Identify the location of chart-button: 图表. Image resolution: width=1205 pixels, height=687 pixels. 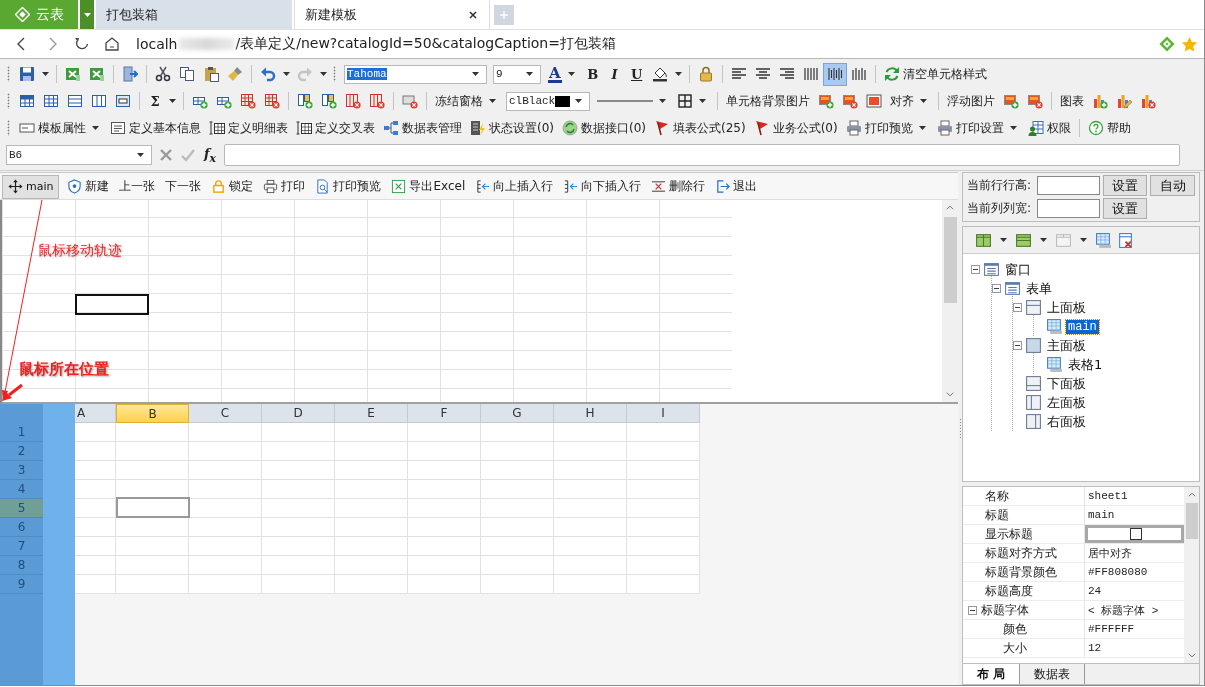
(1072, 101).